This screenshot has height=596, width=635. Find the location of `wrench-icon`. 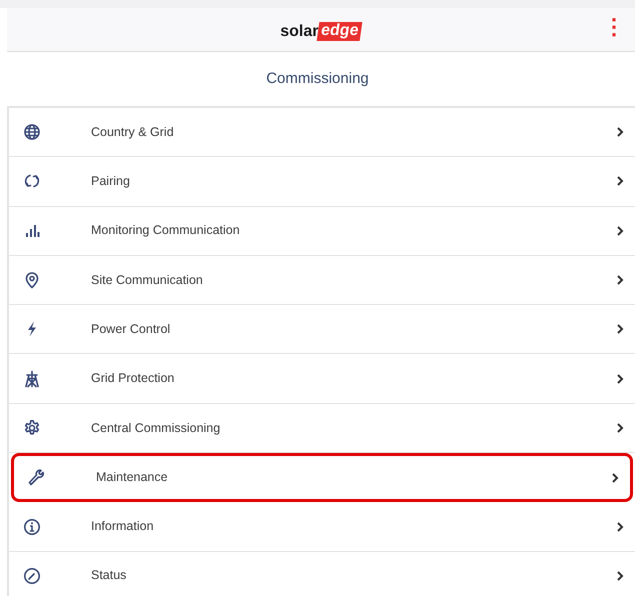

wrench-icon is located at coordinates (37, 477).